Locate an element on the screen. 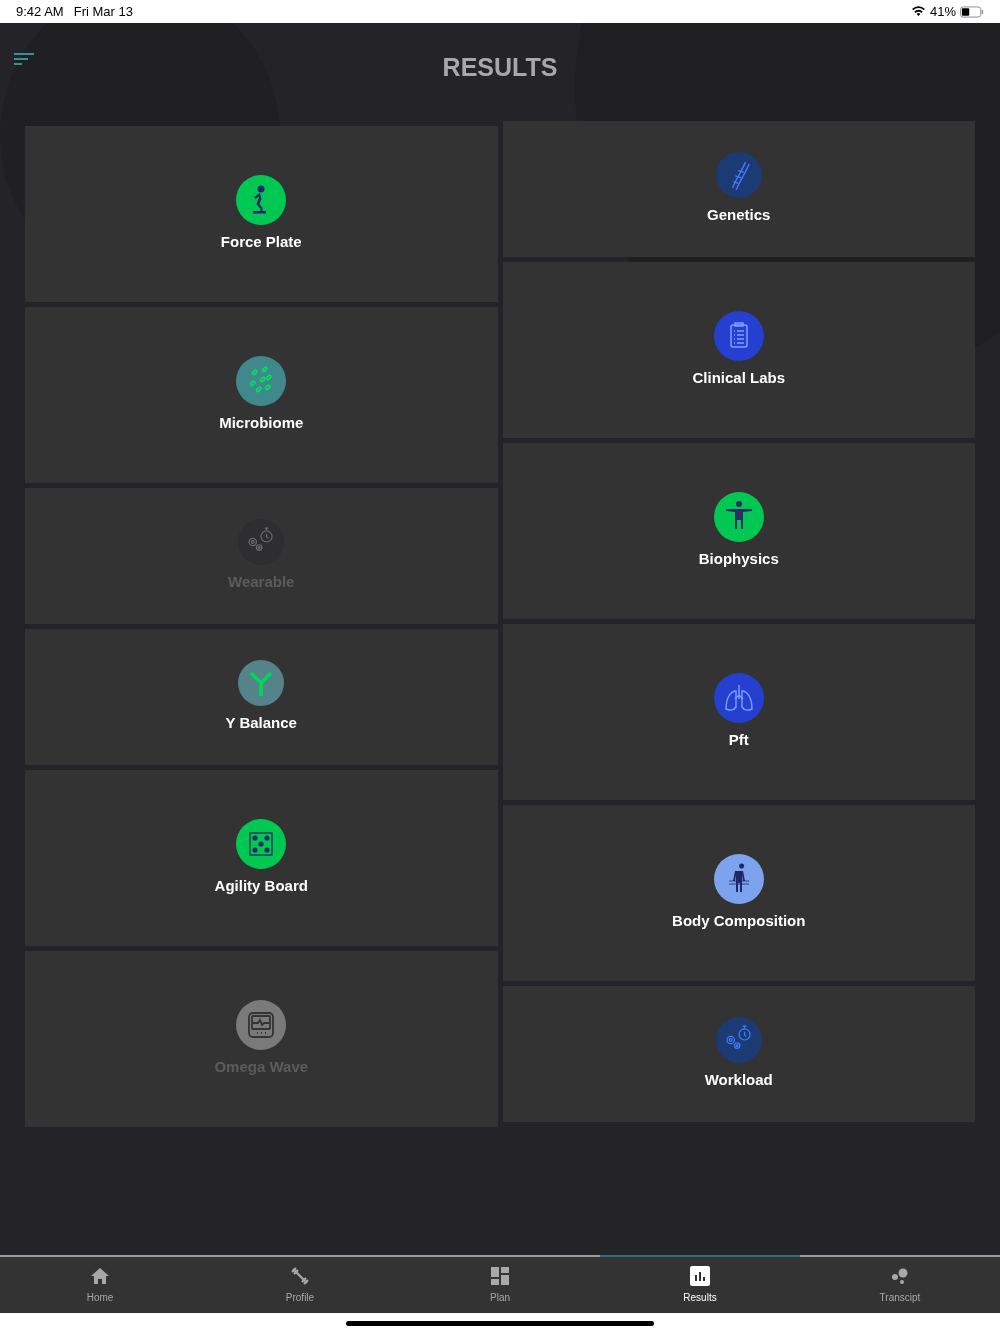 The width and height of the screenshot is (1000, 1334). tab-item: Results is located at coordinates (700, 1285).